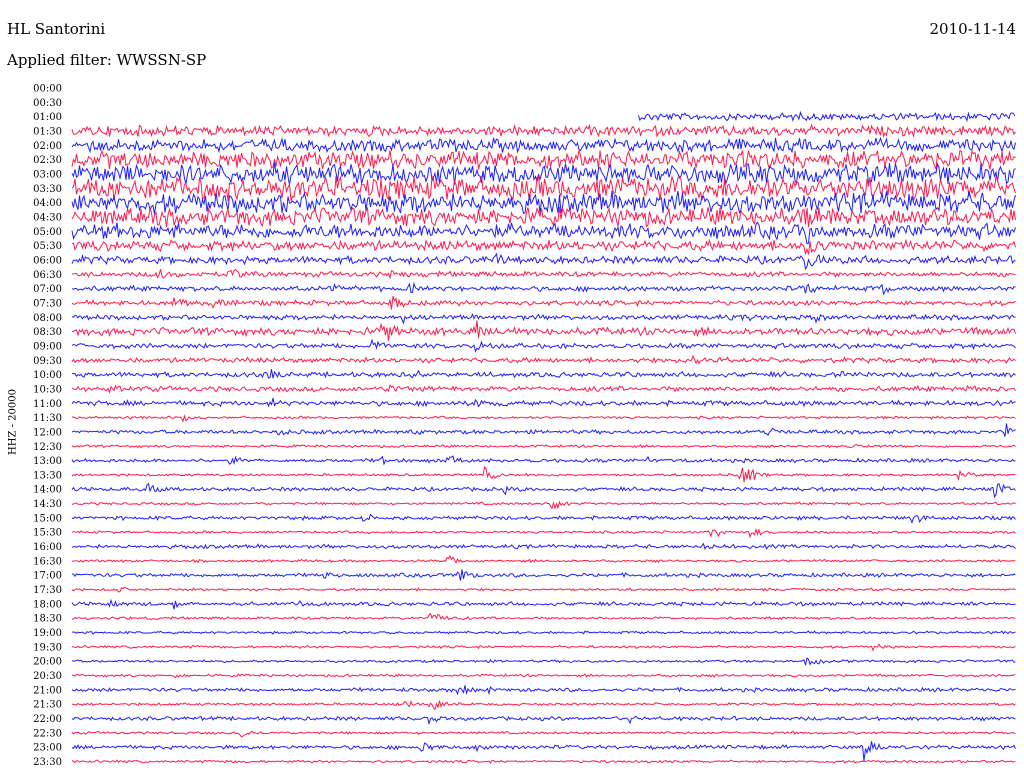 This screenshot has height=780, width=1024. What do you see at coordinates (47, 389) in the screenshot?
I see `time-tick-label: 10:30` at bounding box center [47, 389].